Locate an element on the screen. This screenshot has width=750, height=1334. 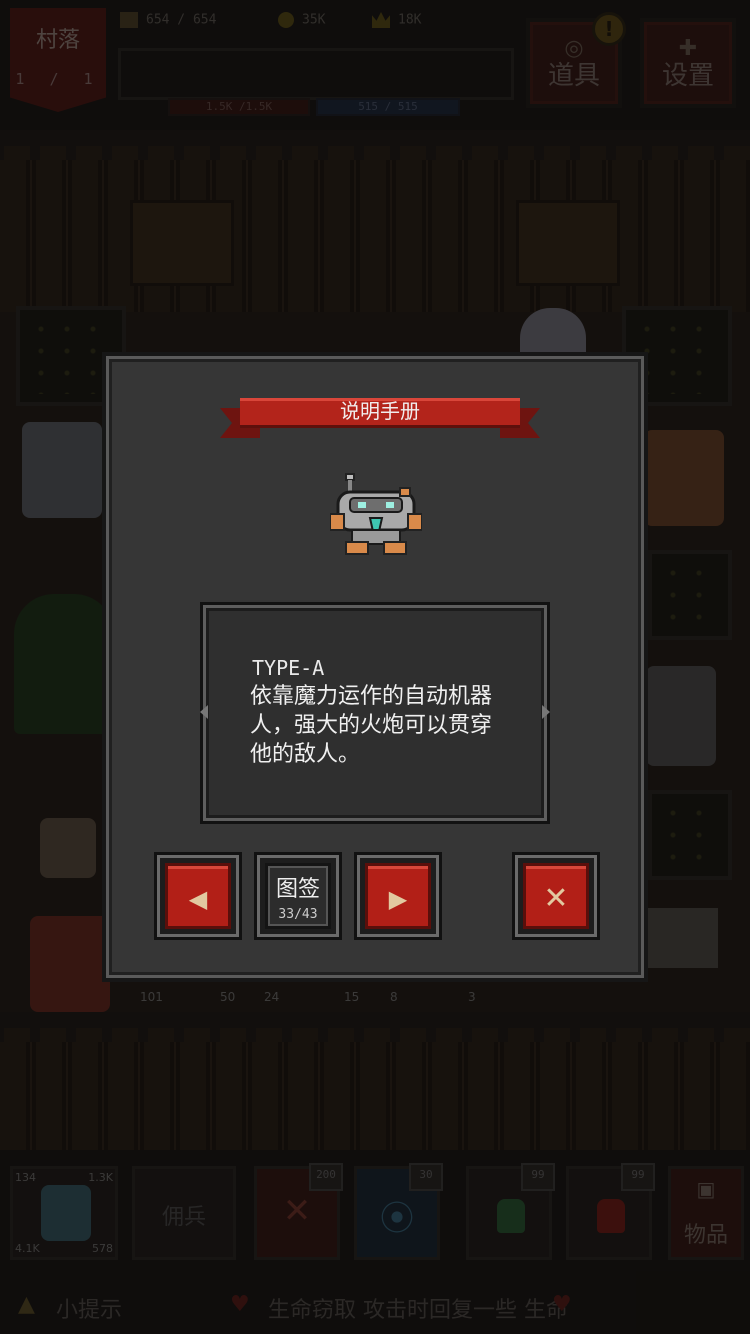
potion-slot-green: 99 is located at coordinates (510, 1211).